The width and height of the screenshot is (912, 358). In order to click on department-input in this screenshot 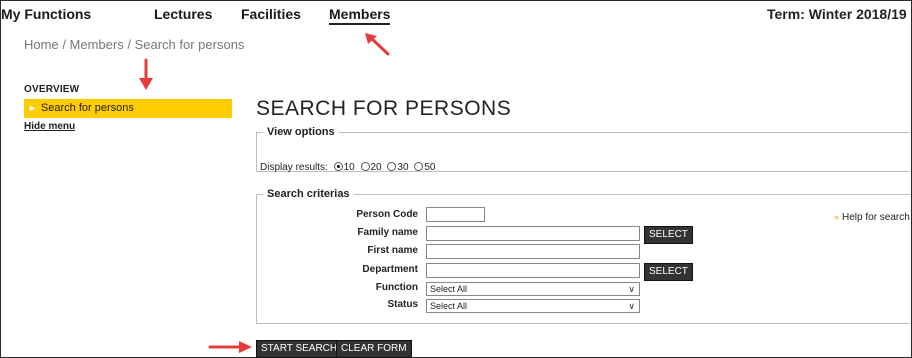, I will do `click(533, 270)`.